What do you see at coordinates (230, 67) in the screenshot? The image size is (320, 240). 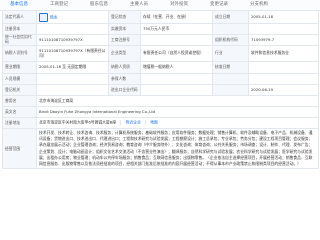 I see `field-label: 核准日期` at bounding box center [230, 67].